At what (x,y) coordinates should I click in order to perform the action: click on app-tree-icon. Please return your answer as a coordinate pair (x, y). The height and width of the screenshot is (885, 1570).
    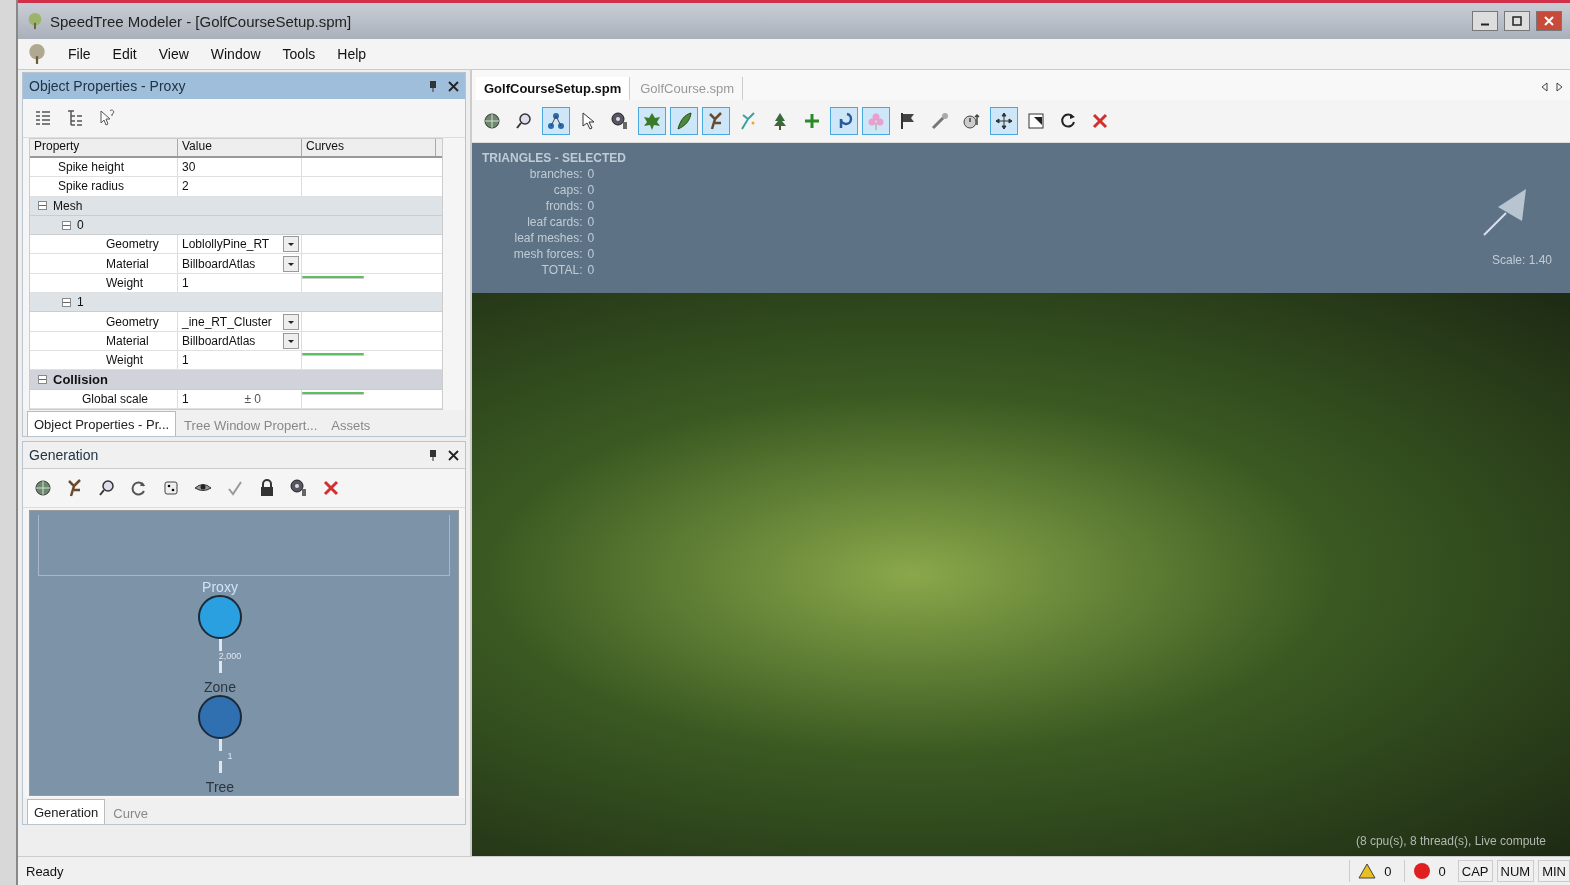
    Looking at the image, I should click on (35, 21).